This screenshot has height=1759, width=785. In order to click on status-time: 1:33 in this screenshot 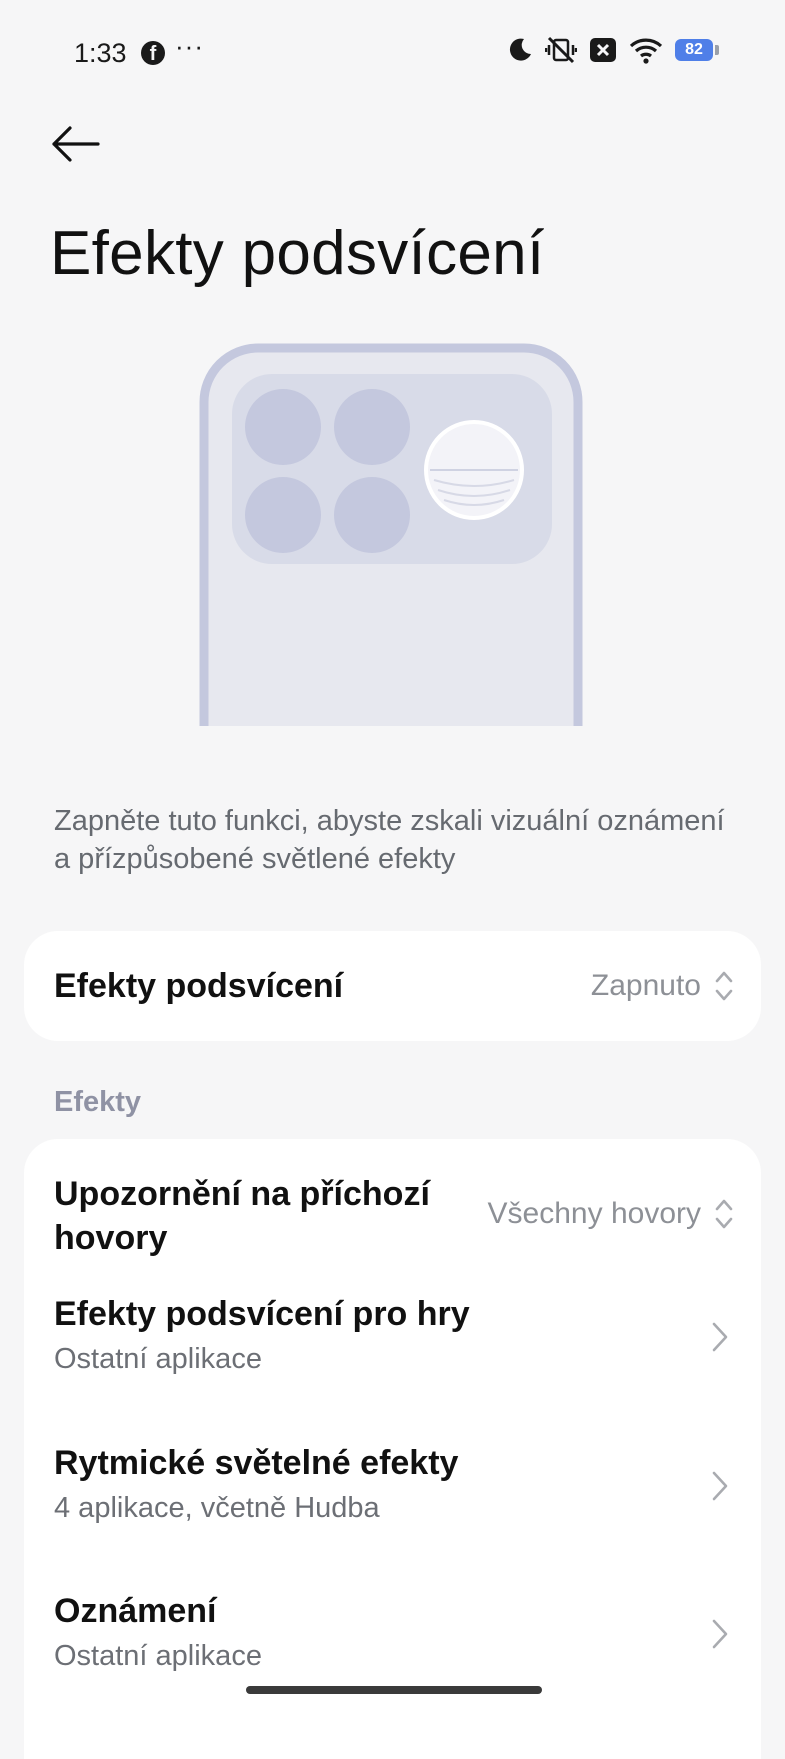, I will do `click(100, 53)`.